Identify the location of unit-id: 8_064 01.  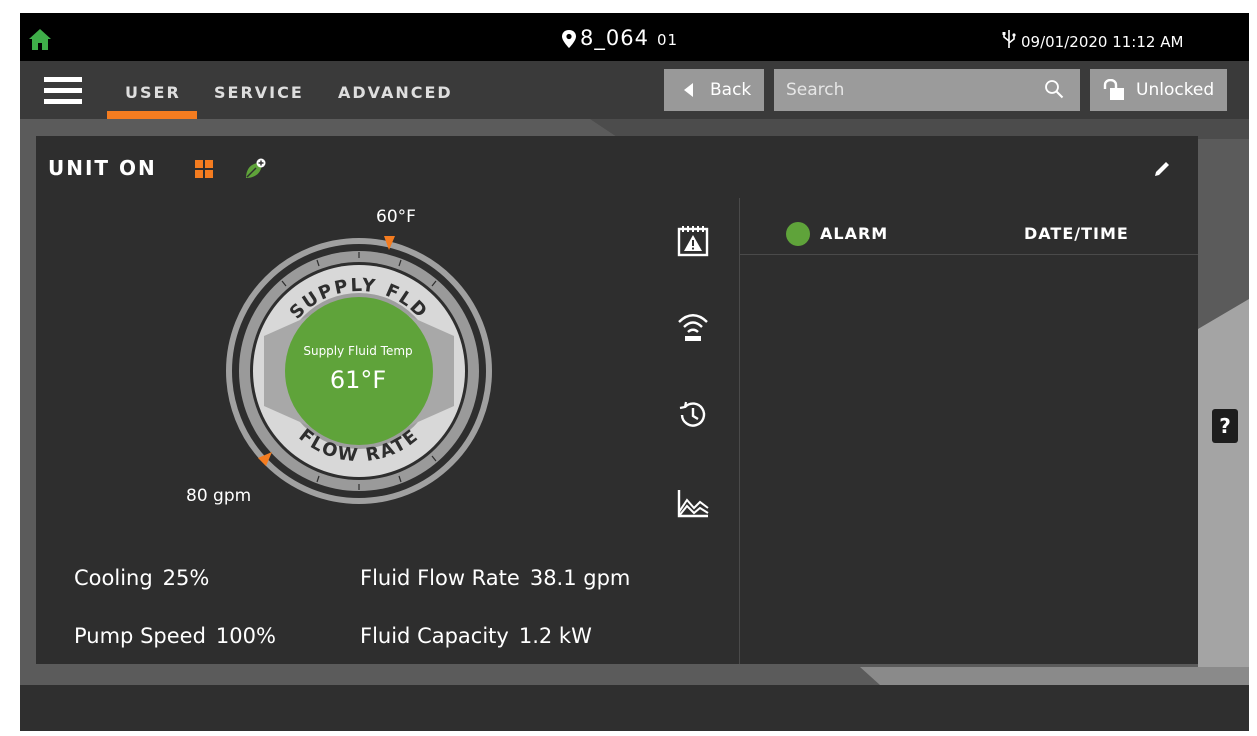
(629, 38).